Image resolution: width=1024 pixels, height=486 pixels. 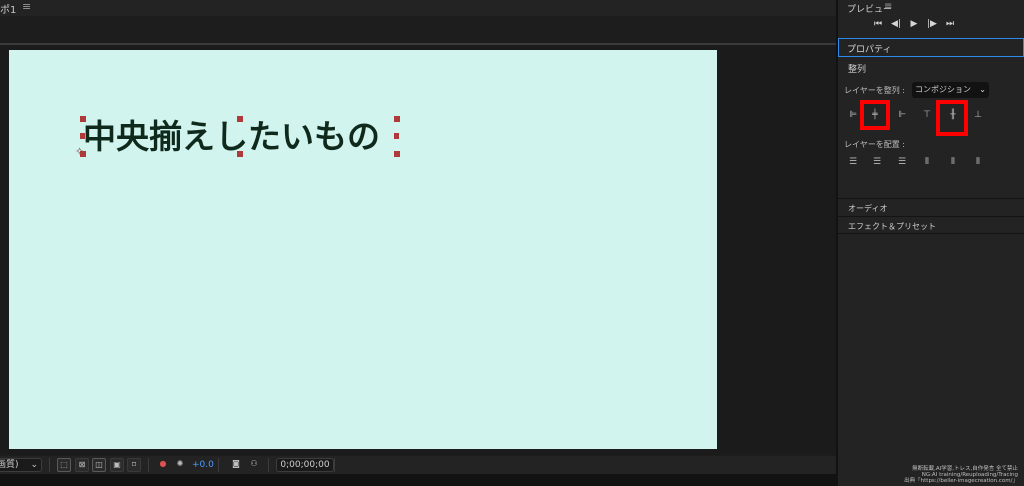 I want to click on distribute-left-icon: ⦀, so click(x=927, y=162).